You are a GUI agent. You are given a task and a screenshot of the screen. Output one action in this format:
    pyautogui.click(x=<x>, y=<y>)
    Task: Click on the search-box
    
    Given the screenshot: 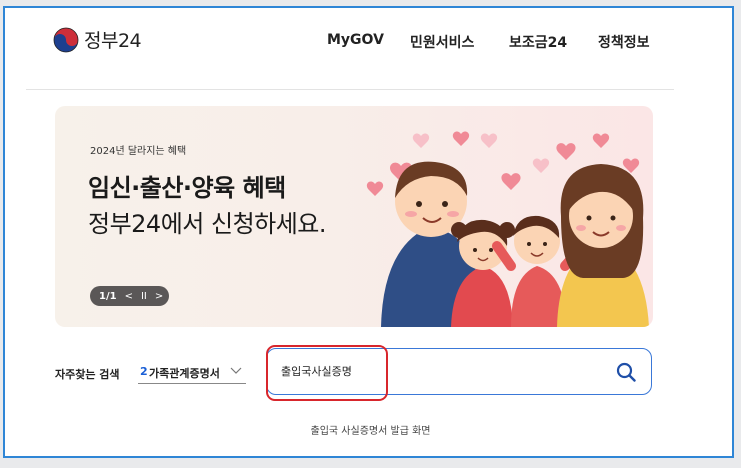 What is the action you would take?
    pyautogui.click(x=459, y=371)
    